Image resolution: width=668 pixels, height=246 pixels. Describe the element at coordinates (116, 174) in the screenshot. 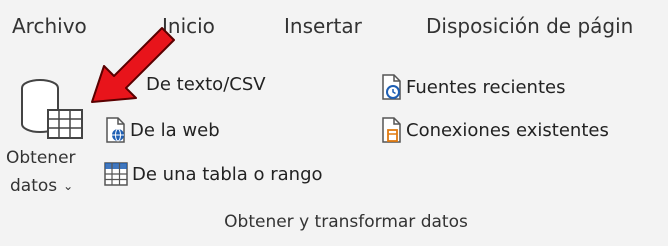

I see `table-range-icon` at that location.